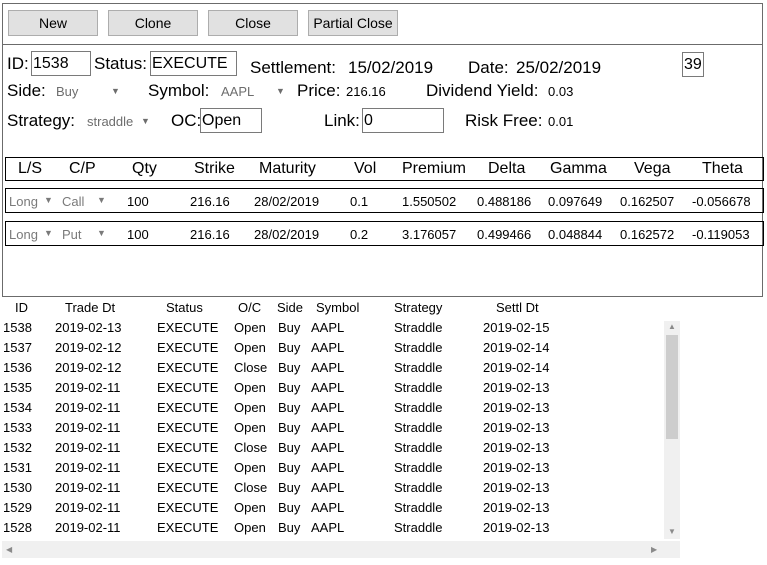  Describe the element at coordinates (17, 447) in the screenshot. I see `trade-id: 1532` at that location.